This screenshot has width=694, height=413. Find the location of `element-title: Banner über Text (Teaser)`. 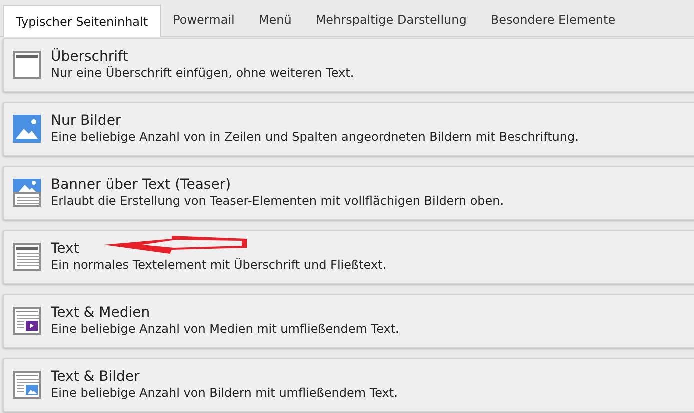

element-title: Banner über Text (Teaser) is located at coordinates (141, 185).